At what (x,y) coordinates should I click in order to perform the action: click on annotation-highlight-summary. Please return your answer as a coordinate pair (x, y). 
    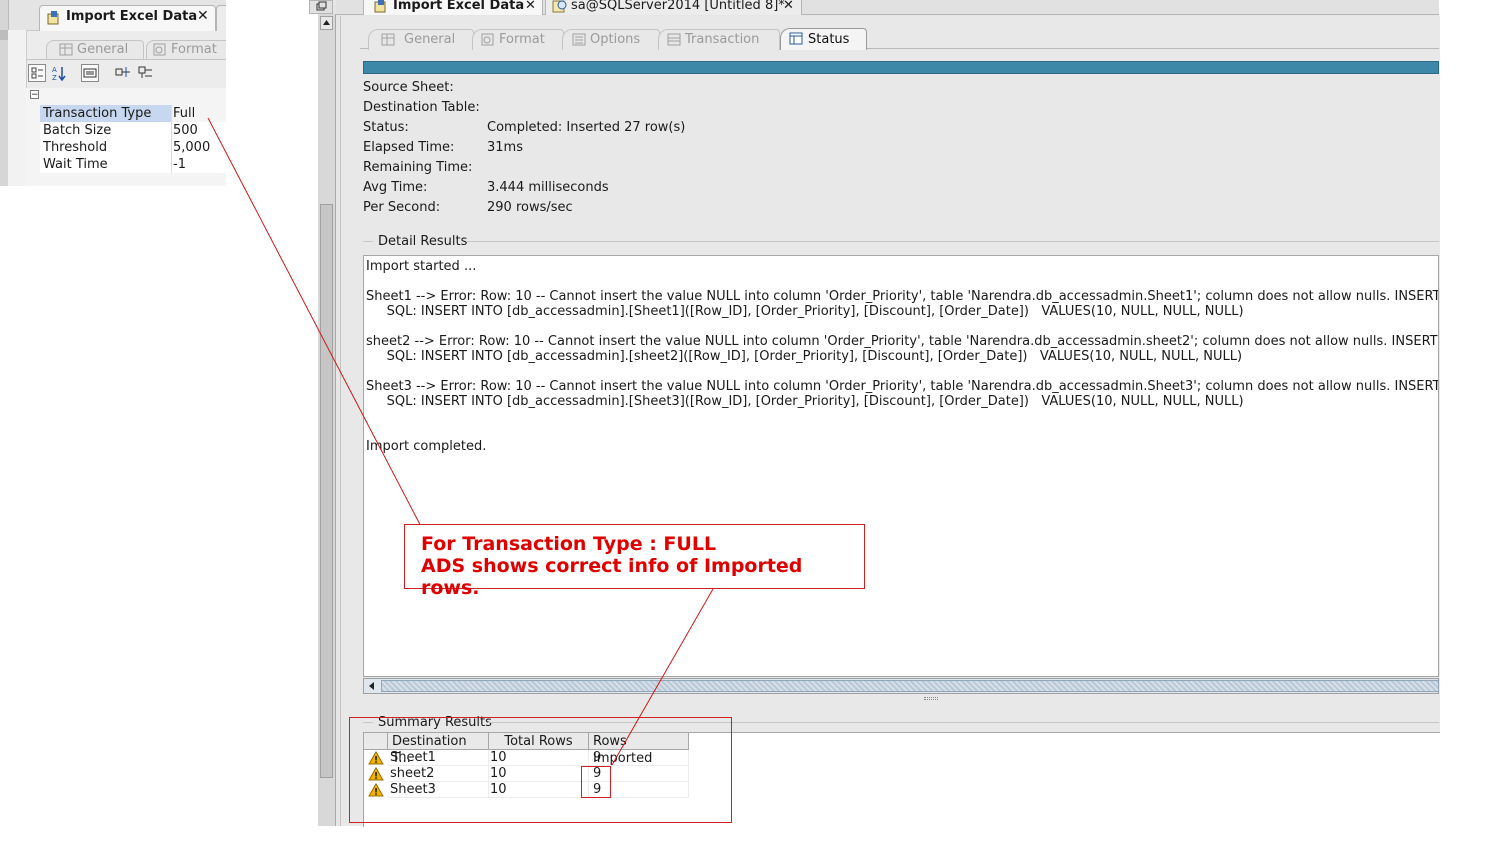
    Looking at the image, I should click on (540, 770).